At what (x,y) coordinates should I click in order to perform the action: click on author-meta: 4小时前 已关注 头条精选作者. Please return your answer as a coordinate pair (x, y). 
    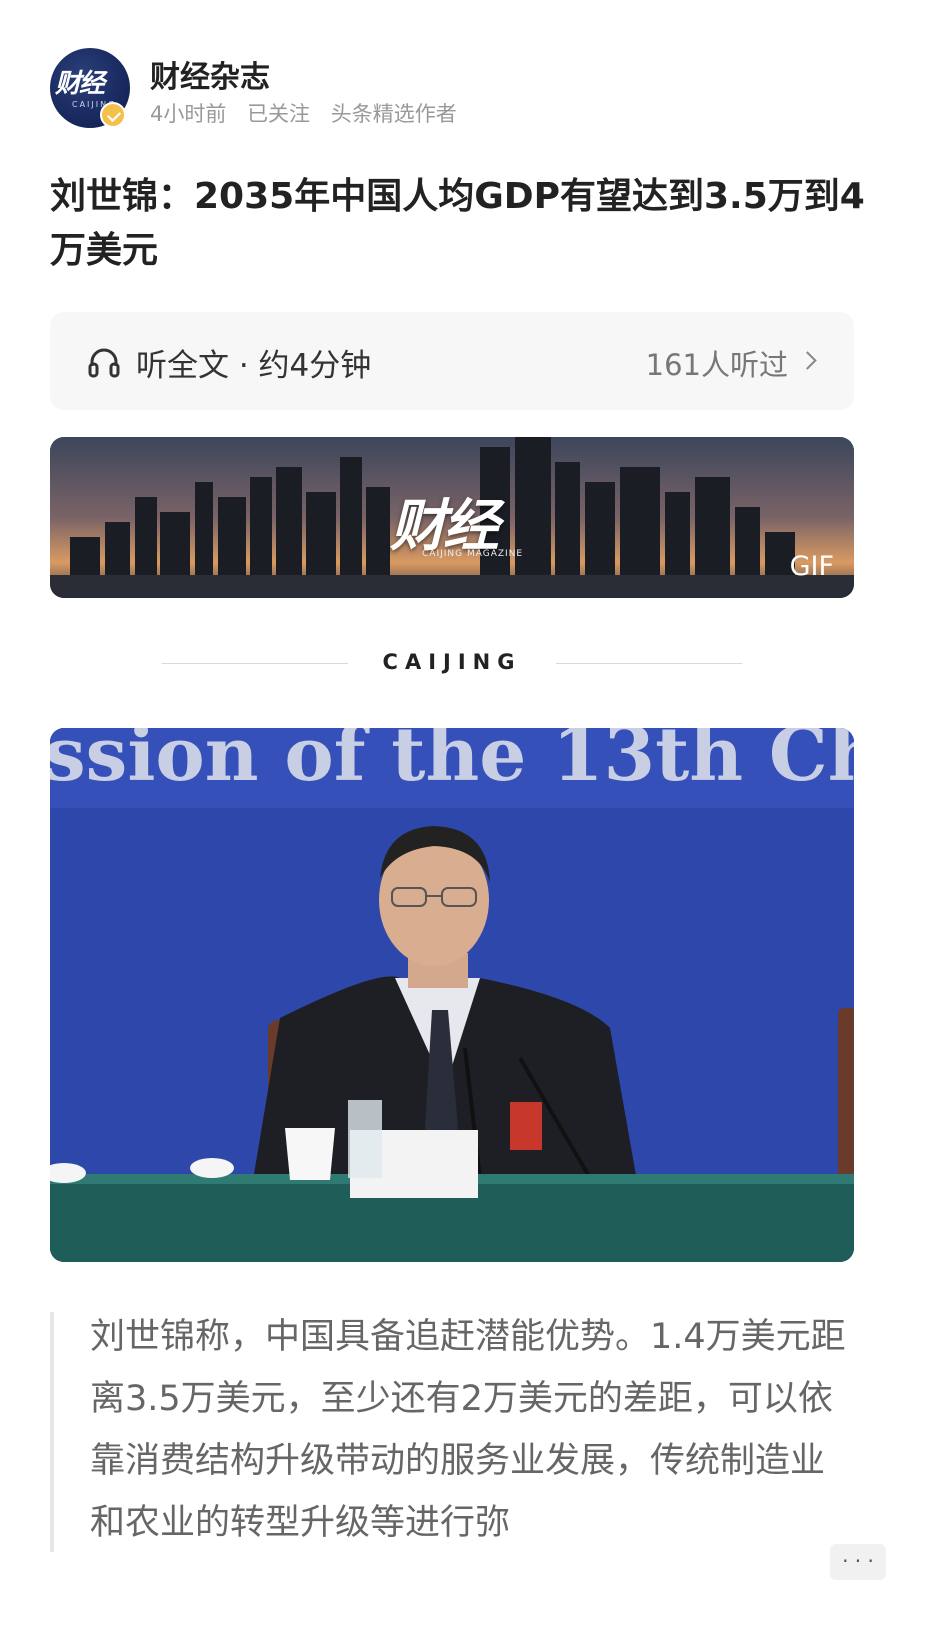
    Looking at the image, I should click on (310, 113).